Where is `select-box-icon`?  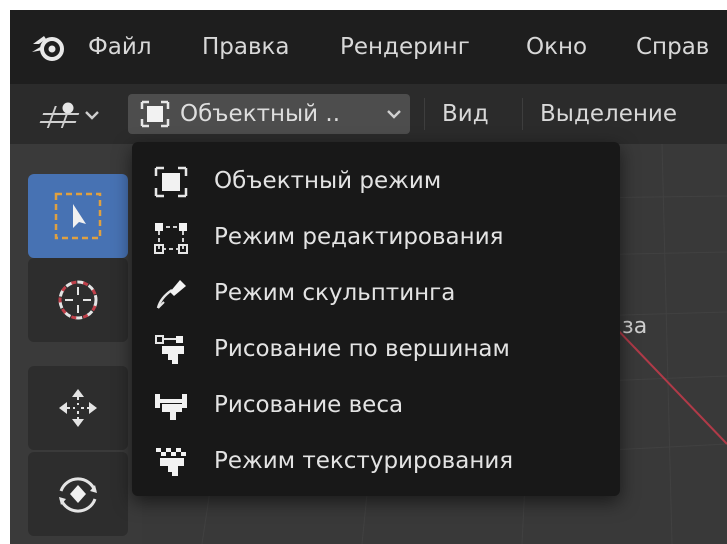
select-box-icon is located at coordinates (78, 216).